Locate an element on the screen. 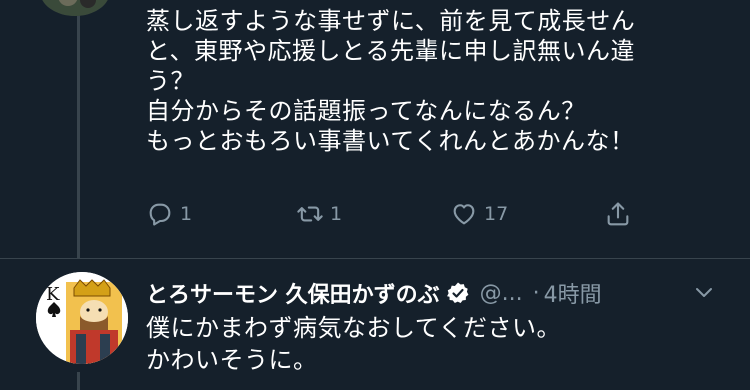 The image size is (750, 390). chevron-down-icon is located at coordinates (704, 292).